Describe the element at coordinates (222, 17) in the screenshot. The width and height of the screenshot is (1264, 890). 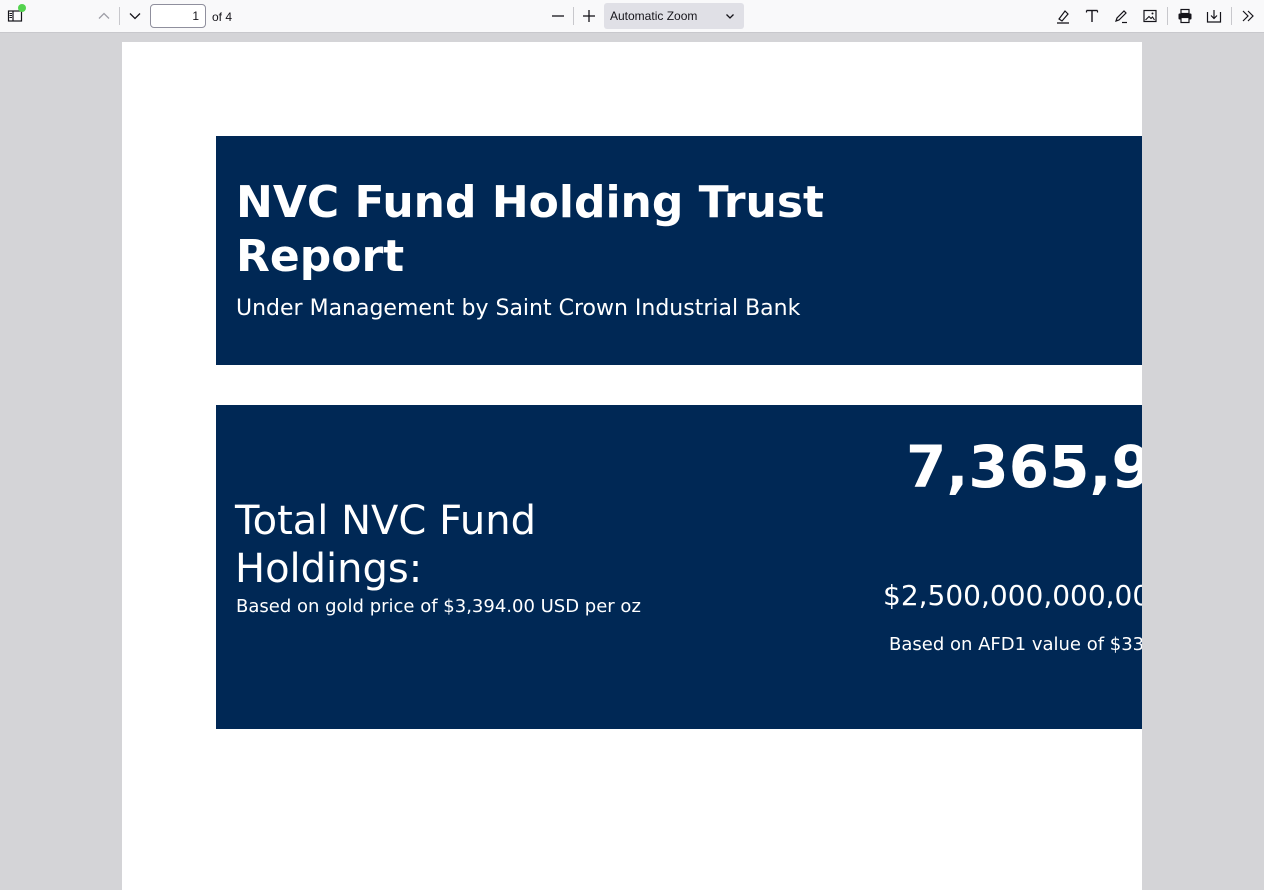
I see `page-count-label: of 4` at that location.